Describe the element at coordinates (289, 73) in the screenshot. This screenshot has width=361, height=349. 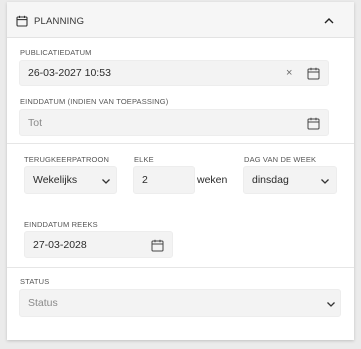
I see `clear-icon: ×` at that location.